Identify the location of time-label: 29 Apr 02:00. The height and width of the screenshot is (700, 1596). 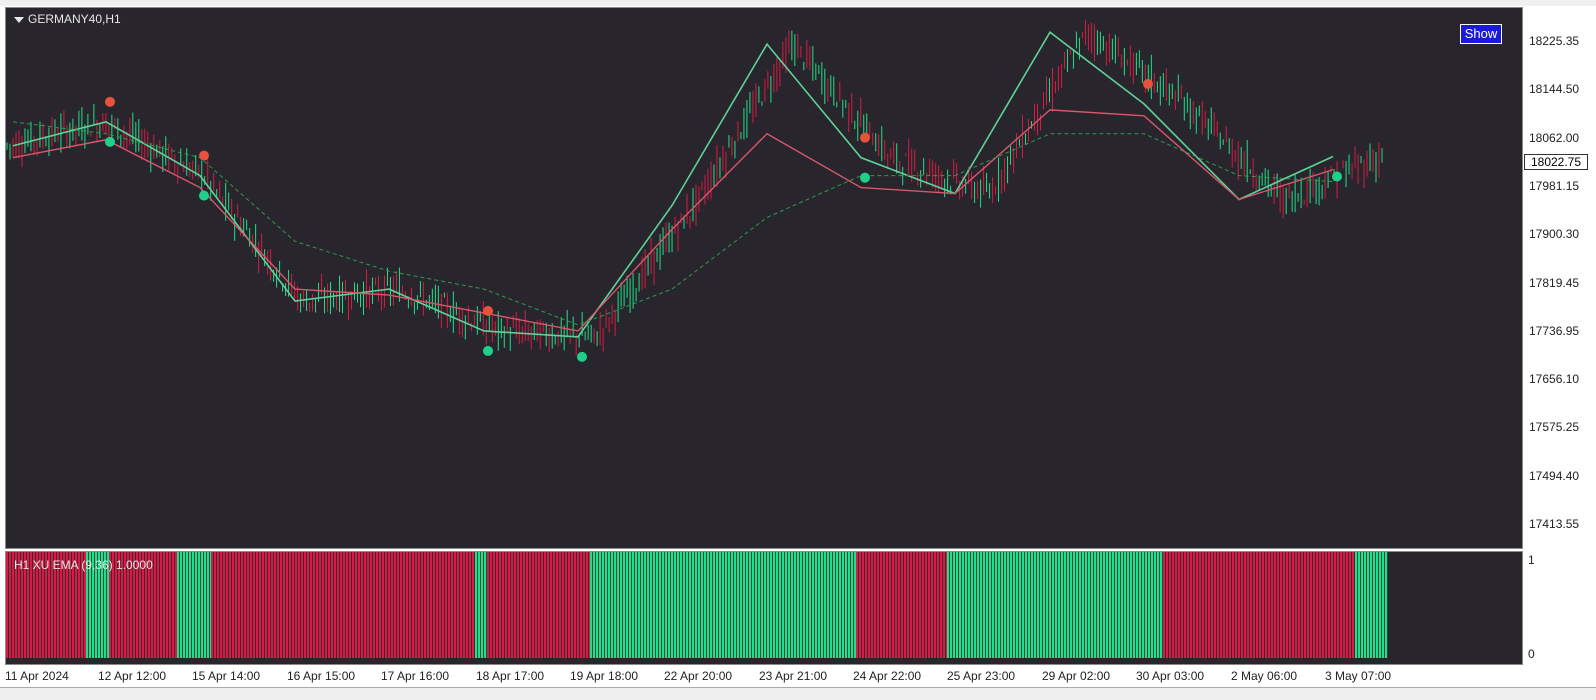
(1076, 676).